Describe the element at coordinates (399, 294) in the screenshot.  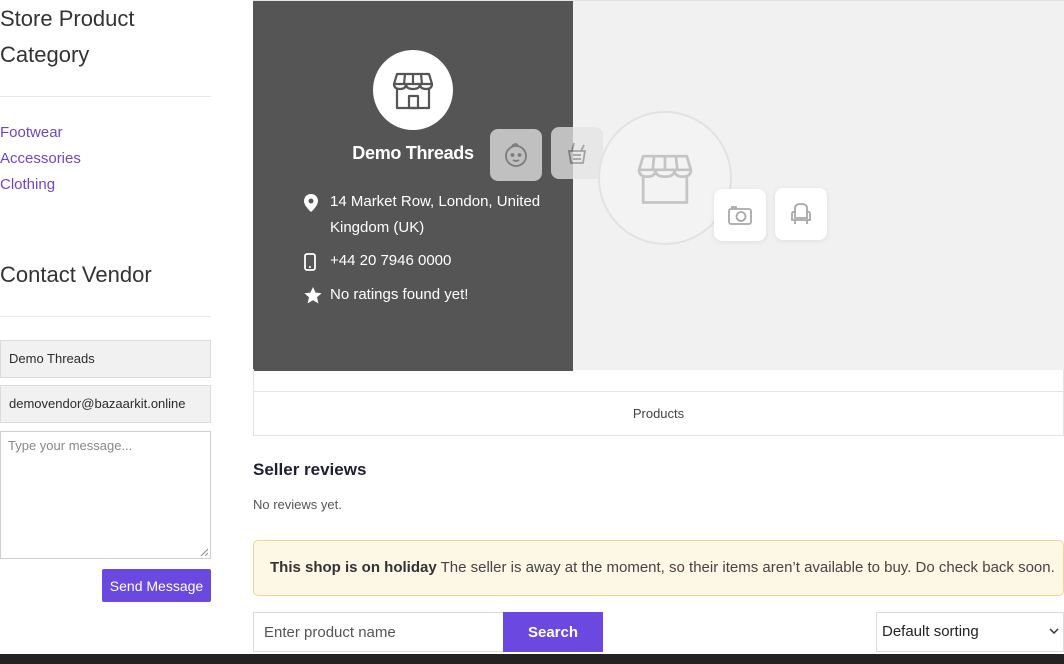
I see `store-rating: No ratings found yet!` at that location.